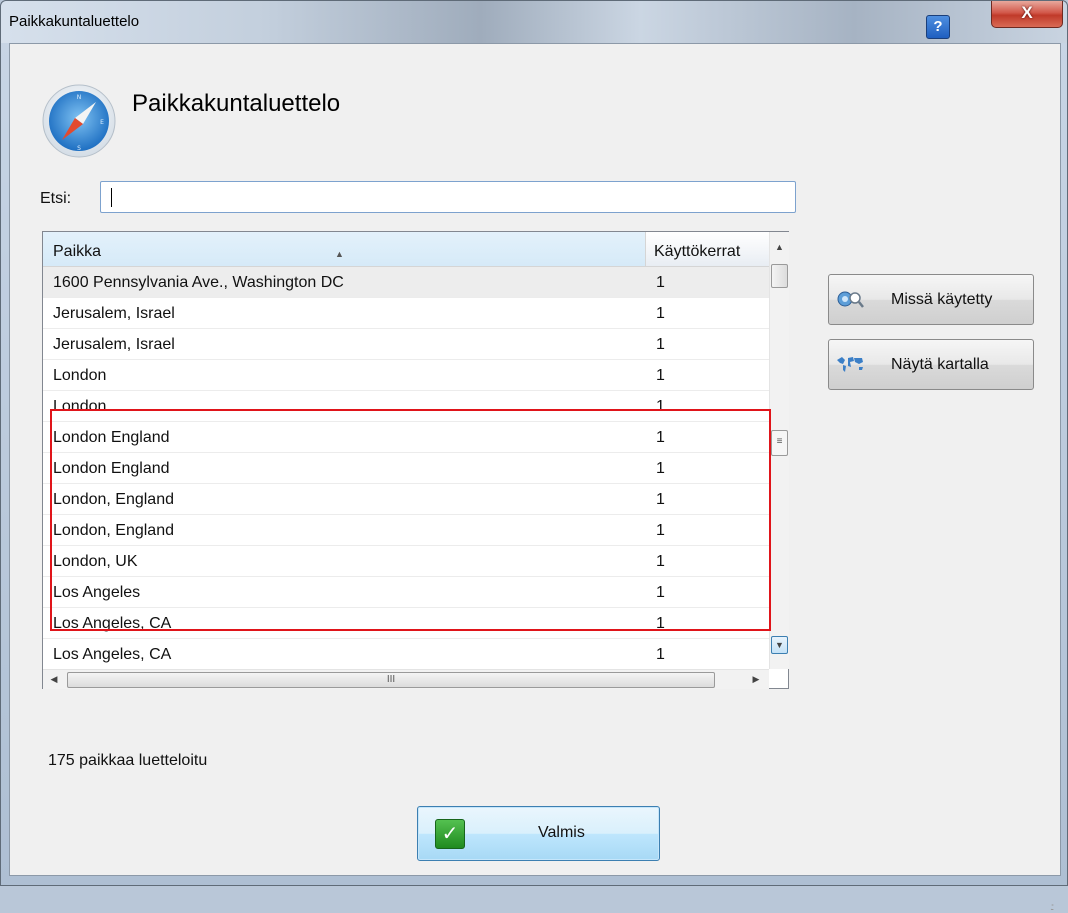  I want to click on list-row: 1600 Pennsylvania Ave., Washington DC 1, so click(406, 282).